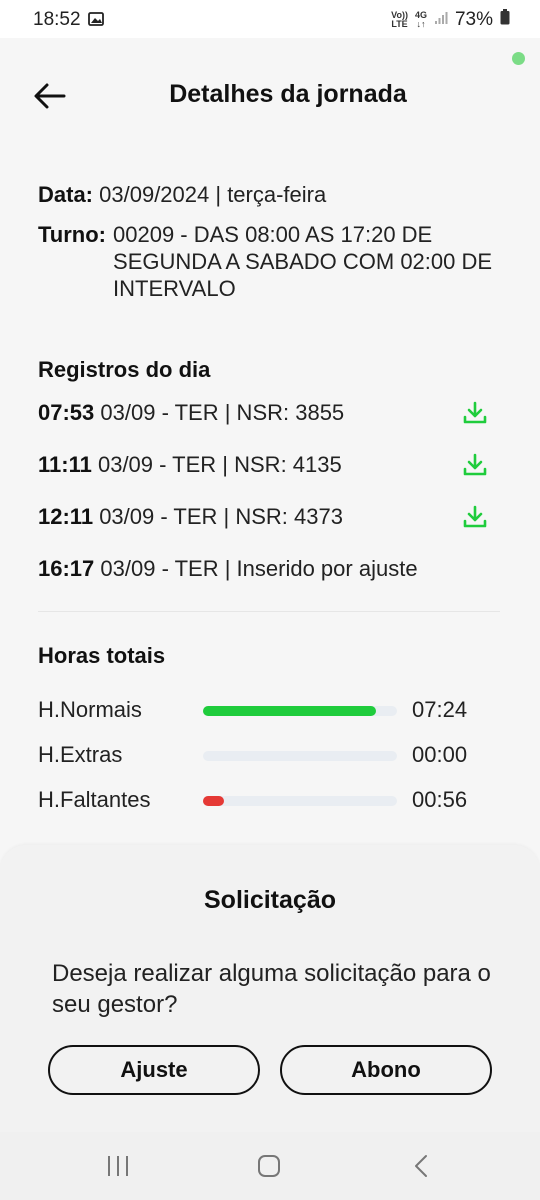  Describe the element at coordinates (422, 1168) in the screenshot. I see `back-icon` at that location.